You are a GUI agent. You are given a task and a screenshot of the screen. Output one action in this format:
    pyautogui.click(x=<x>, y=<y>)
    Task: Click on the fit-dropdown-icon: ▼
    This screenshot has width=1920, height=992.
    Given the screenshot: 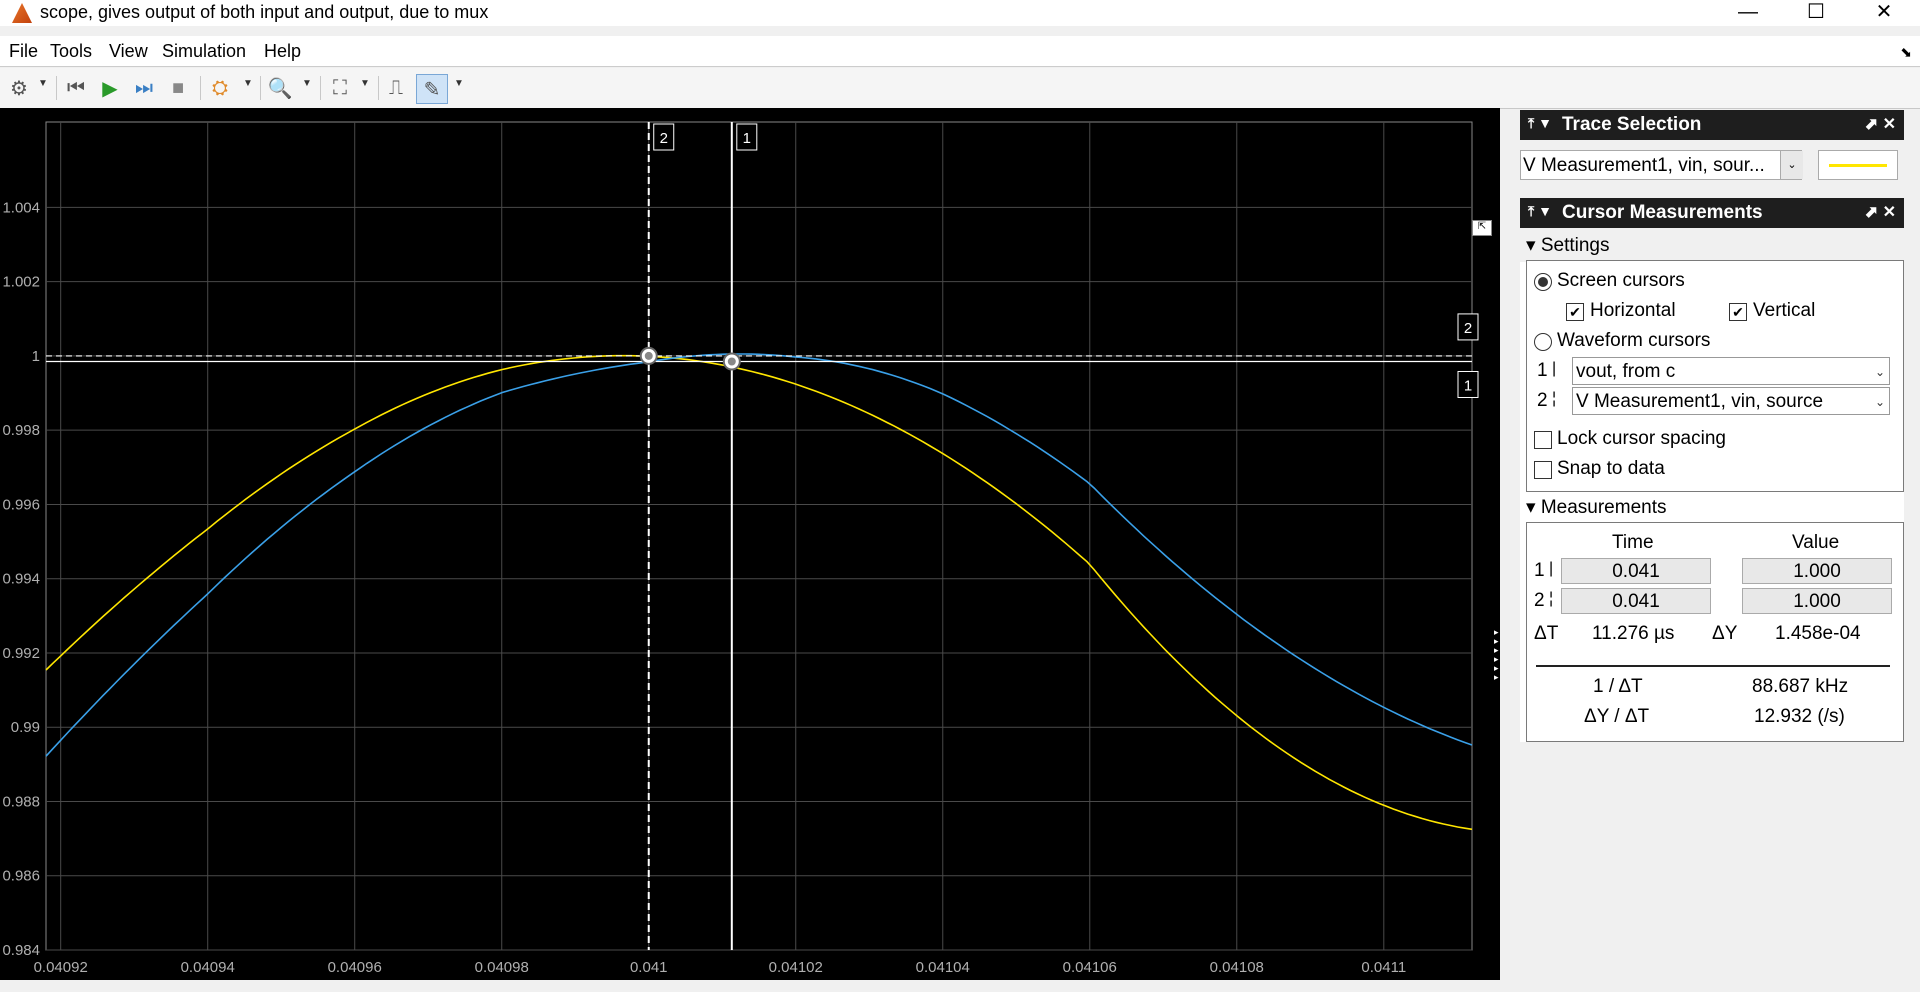 What is the action you would take?
    pyautogui.click(x=365, y=83)
    